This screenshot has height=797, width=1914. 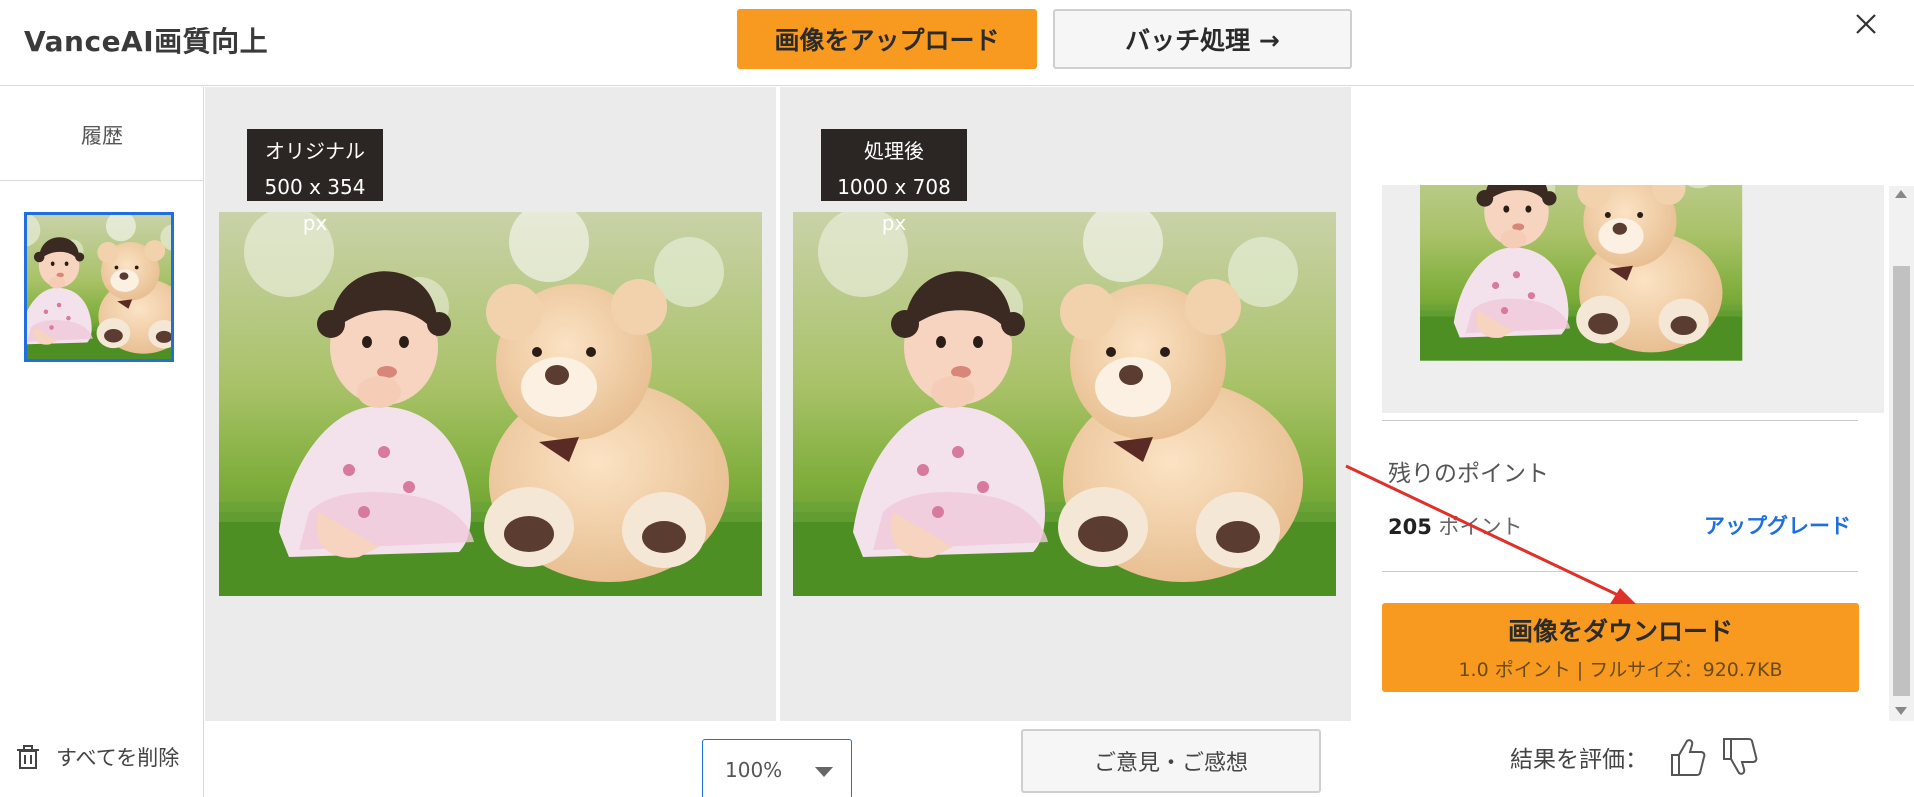 I want to click on points-balance: 205 ポイント, so click(x=1455, y=526).